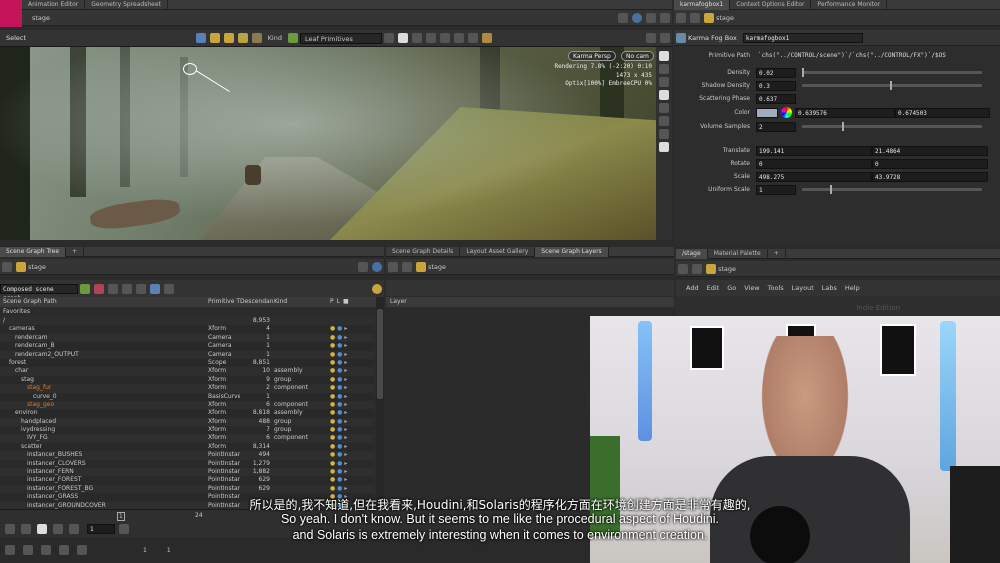 This screenshot has width=1000, height=563. Describe the element at coordinates (786, 112) in the screenshot. I see `color-wheel-icon` at that location.